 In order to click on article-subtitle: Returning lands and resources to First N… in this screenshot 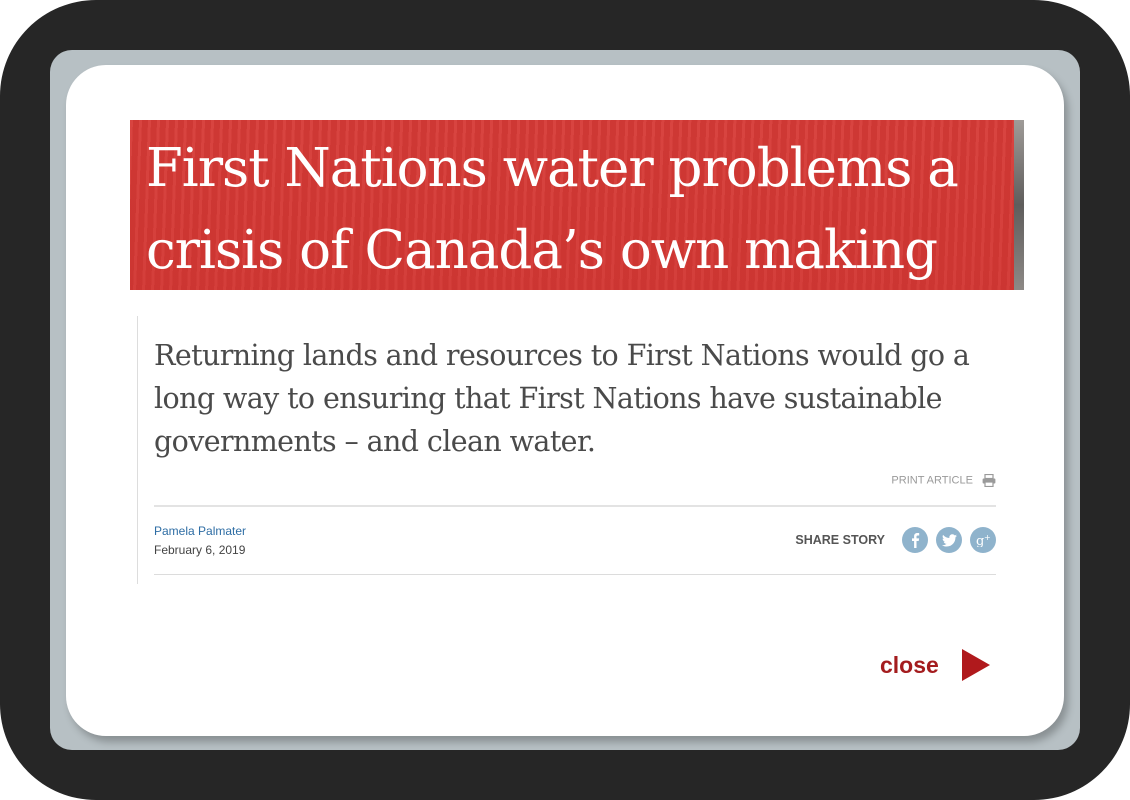, I will do `click(562, 398)`.